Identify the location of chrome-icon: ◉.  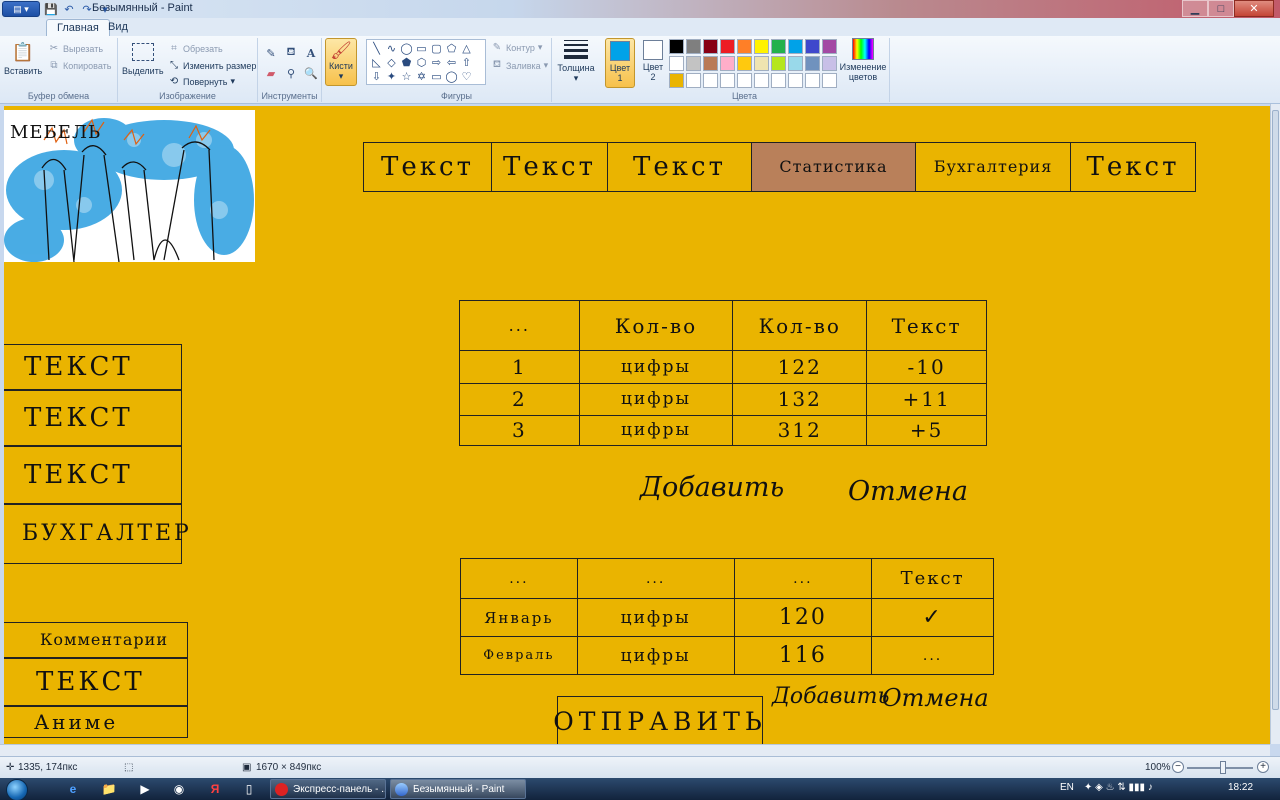
(179, 789).